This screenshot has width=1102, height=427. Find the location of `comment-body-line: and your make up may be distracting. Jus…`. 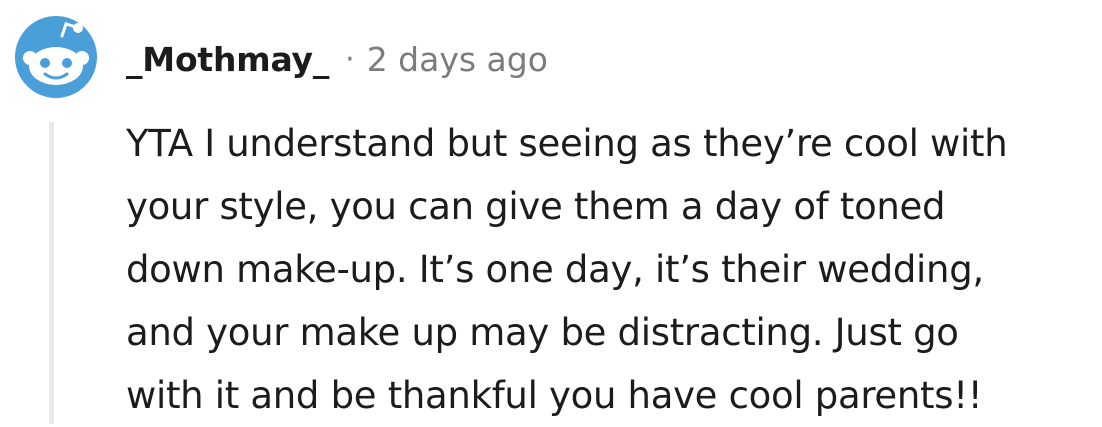

comment-body-line: and your make up may be distracting. Jus… is located at coordinates (542, 332).